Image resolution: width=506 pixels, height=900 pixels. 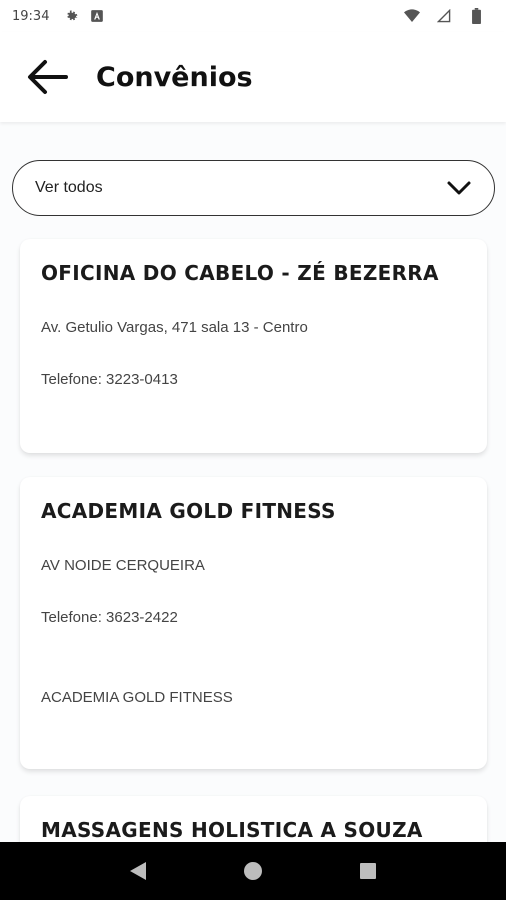 I want to click on battery-icon, so click(x=476, y=16).